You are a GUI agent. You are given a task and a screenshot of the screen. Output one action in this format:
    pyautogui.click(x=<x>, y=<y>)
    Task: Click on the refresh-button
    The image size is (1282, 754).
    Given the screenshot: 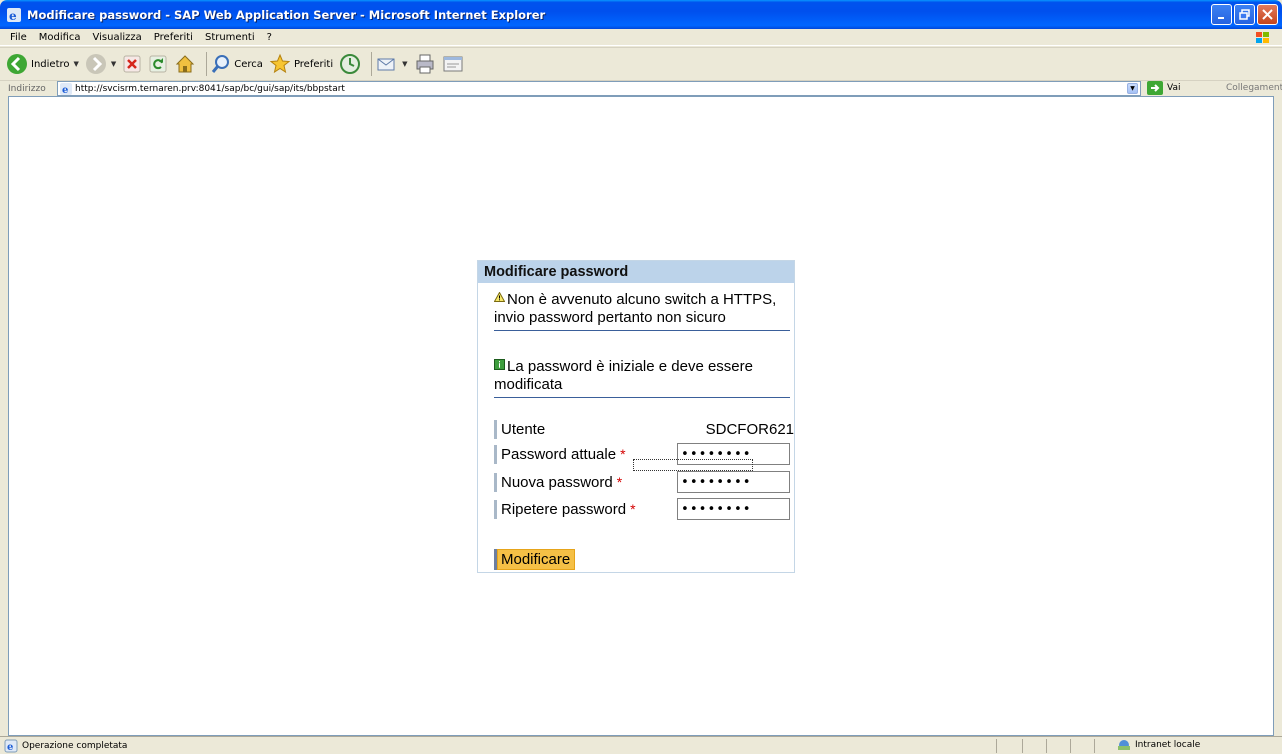 What is the action you would take?
    pyautogui.click(x=158, y=64)
    